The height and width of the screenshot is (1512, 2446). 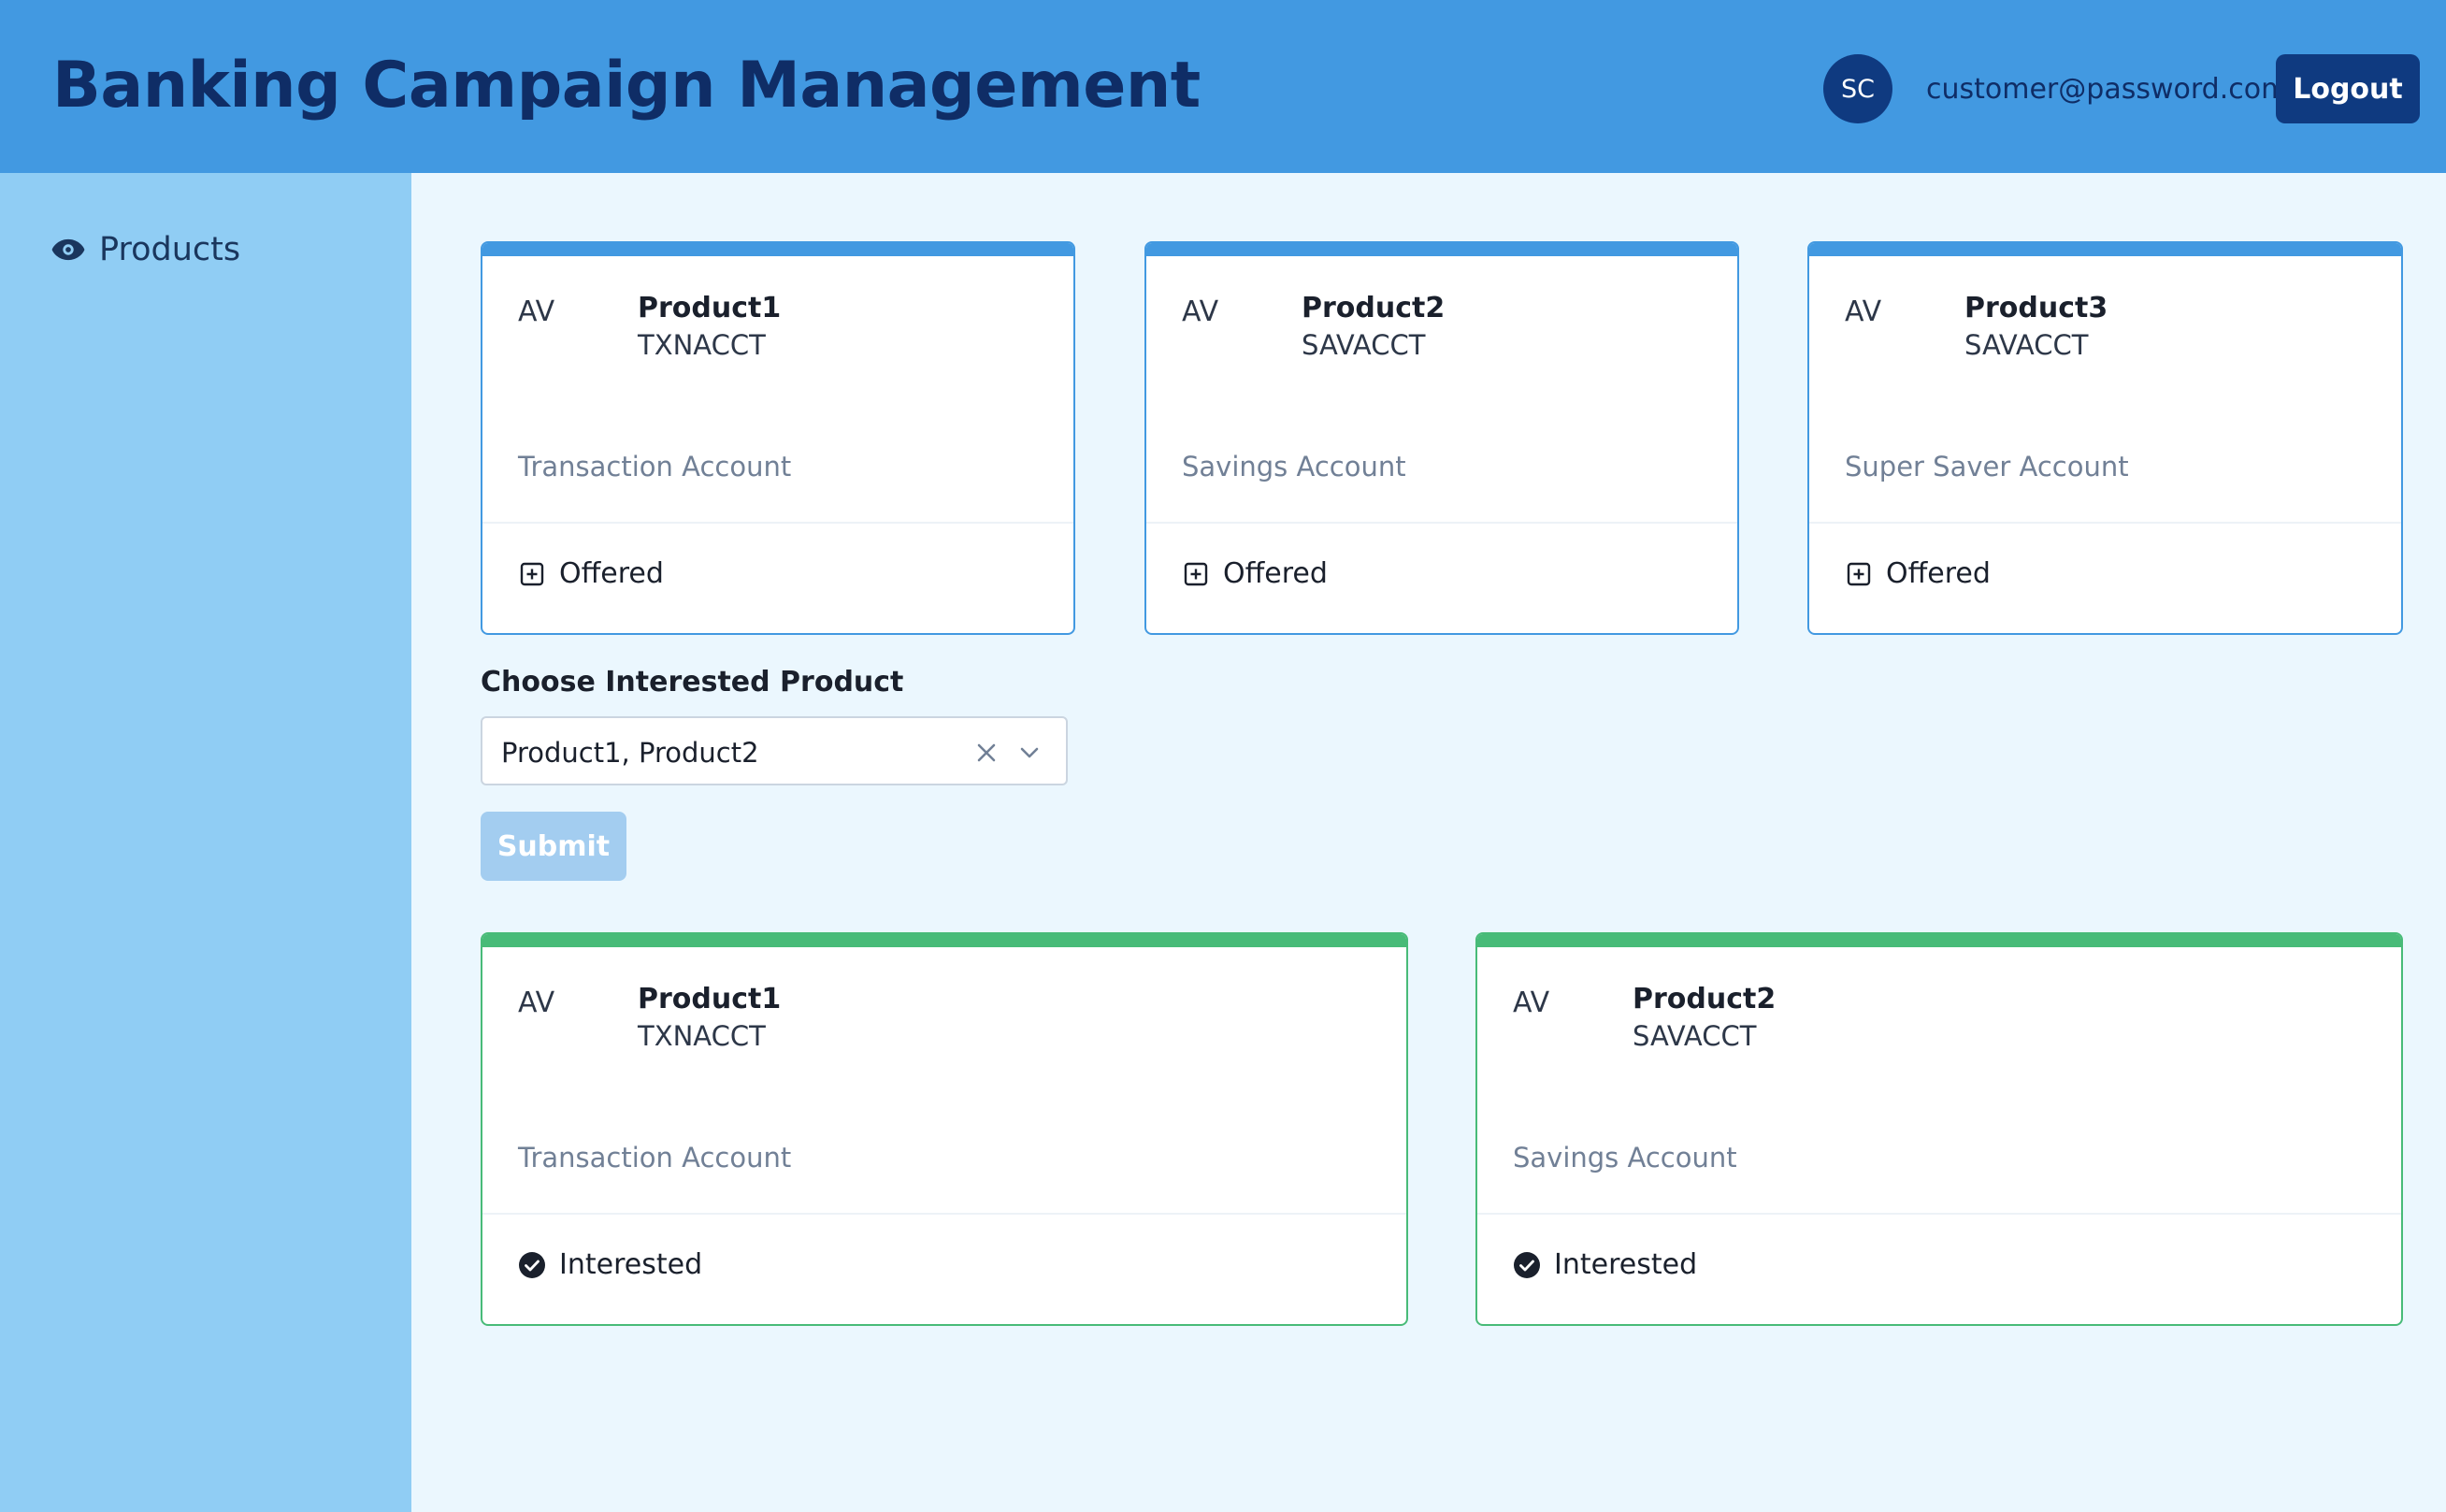 I want to click on product-name: Product3, so click(x=2036, y=308).